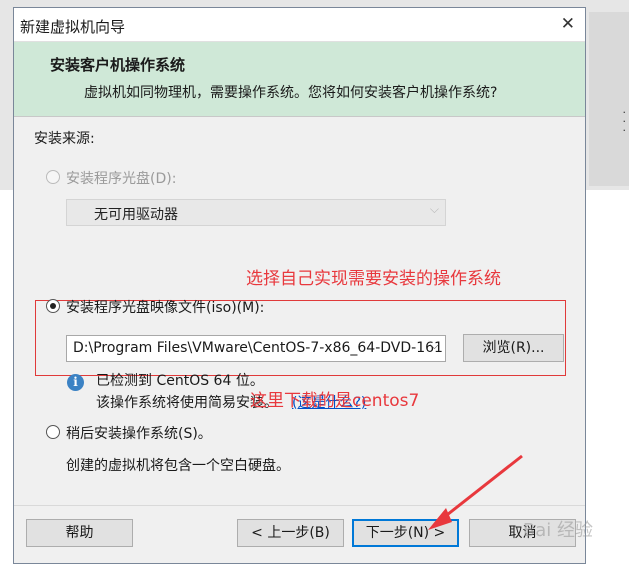  I want to click on annotation-arrow, so click(475, 492).